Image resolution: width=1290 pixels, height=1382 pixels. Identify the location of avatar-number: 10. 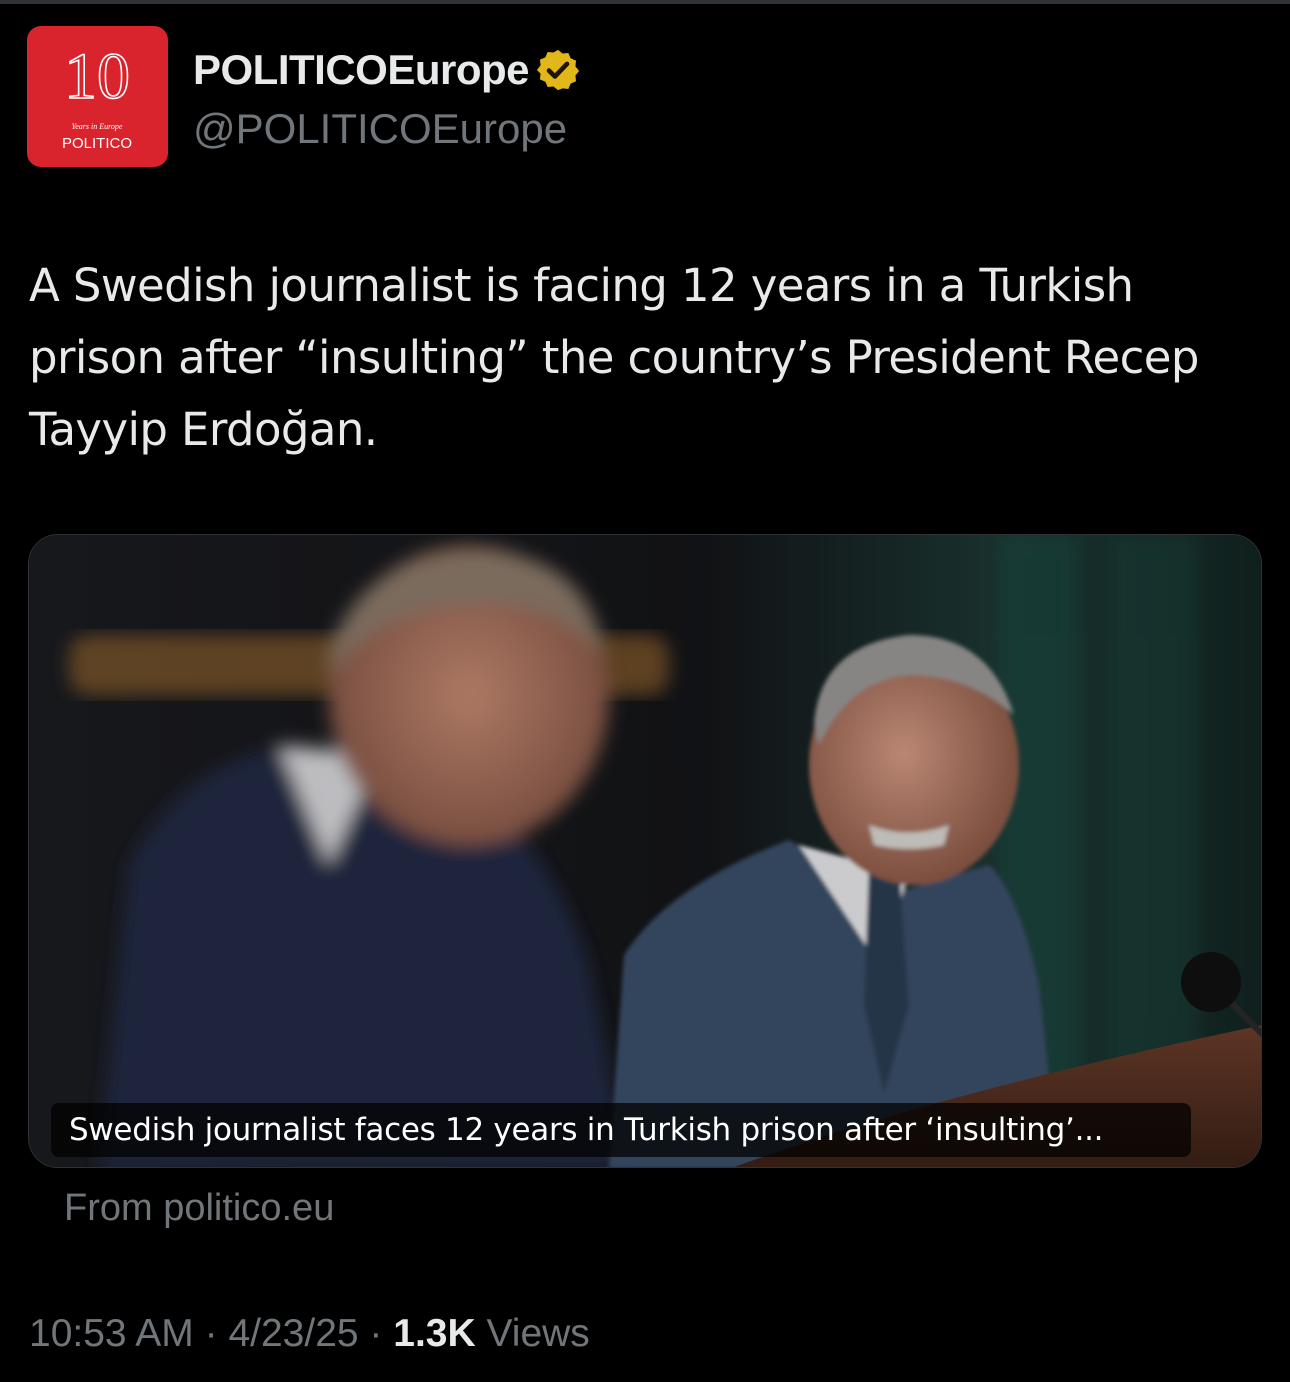
(97, 76).